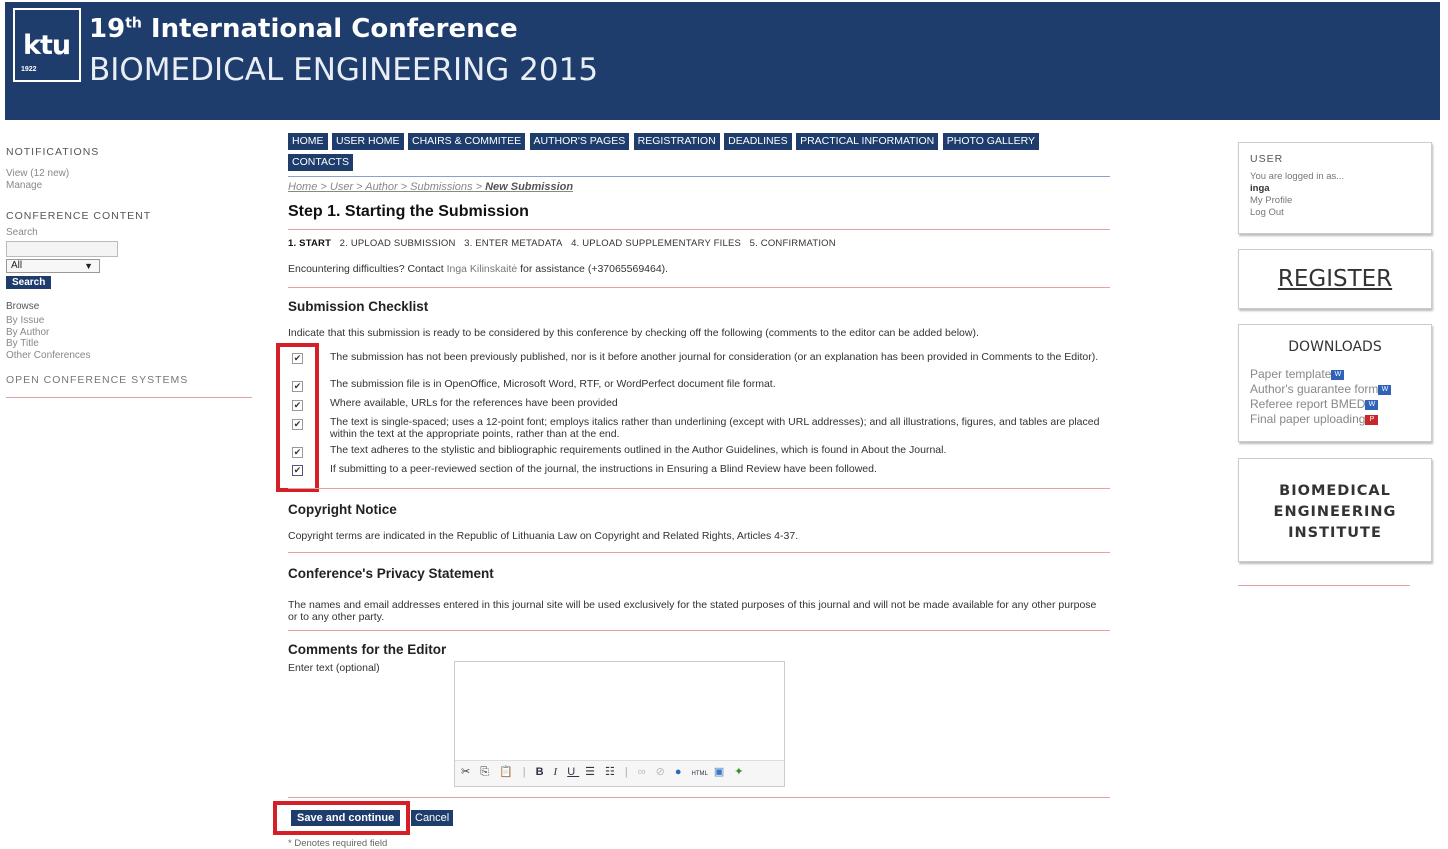  What do you see at coordinates (1335, 279) in the screenshot?
I see `register-link: REGISTER` at bounding box center [1335, 279].